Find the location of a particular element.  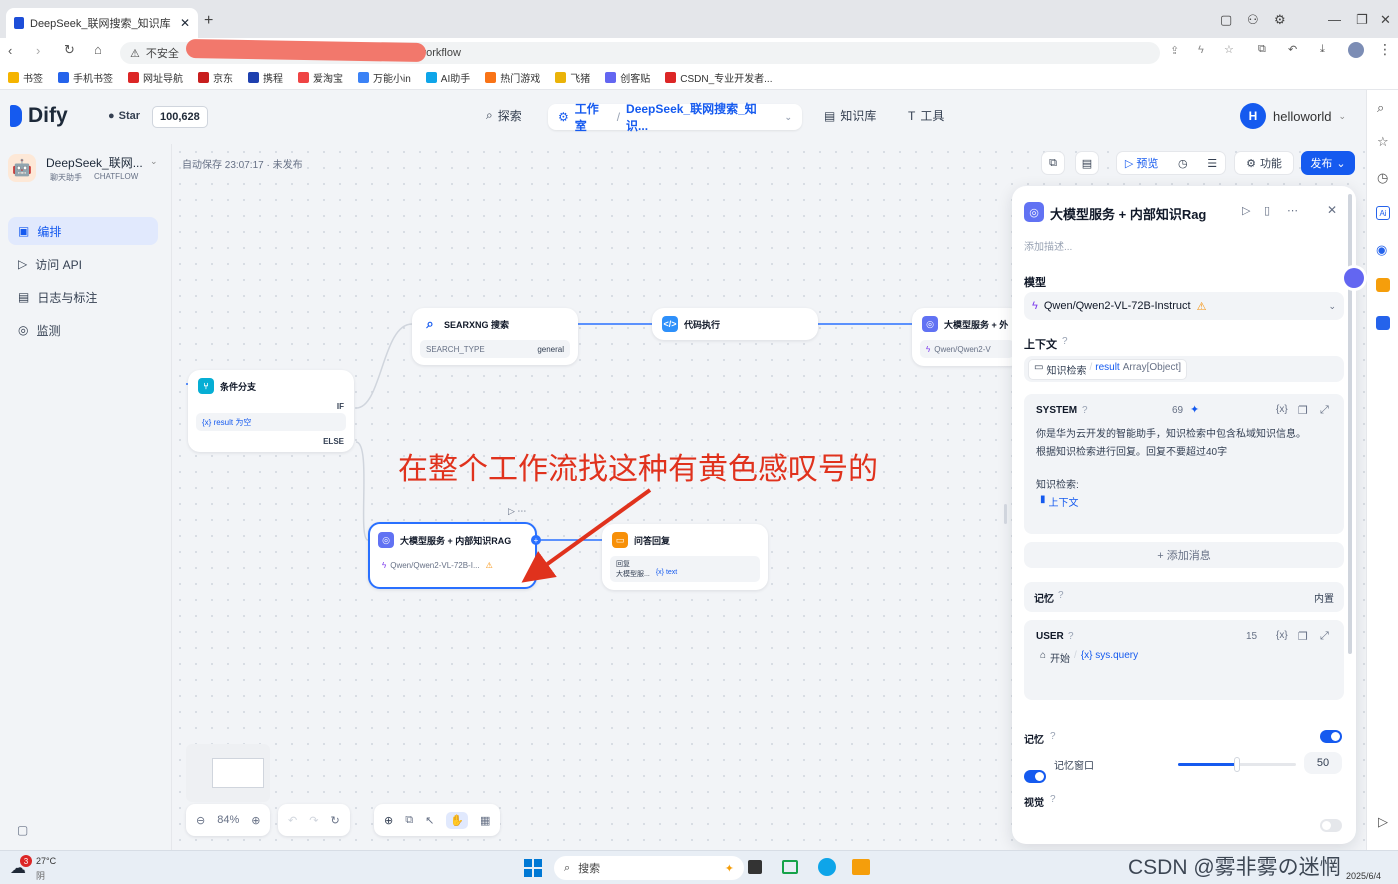

panel-scrollbar is located at coordinates (1350, 424).